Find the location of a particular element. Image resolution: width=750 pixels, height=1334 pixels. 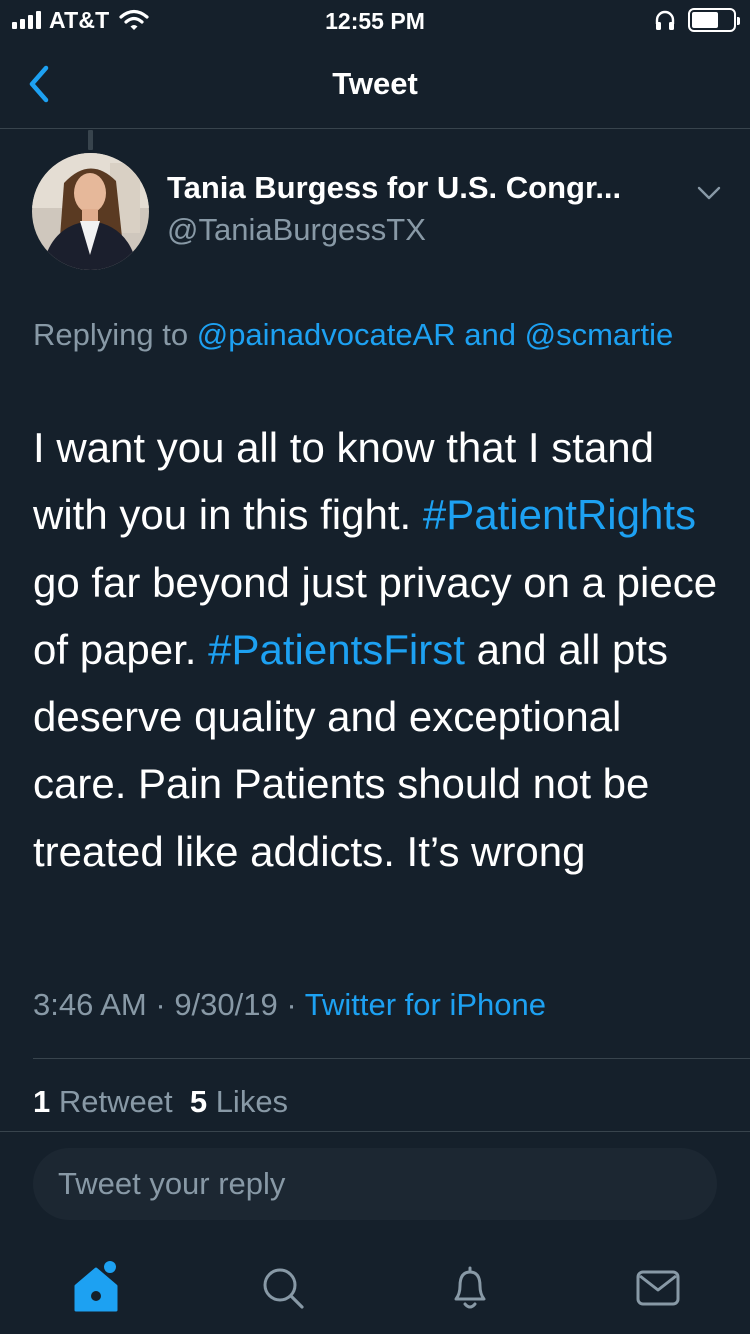

reply-input: Tweet your reply is located at coordinates (375, 1184).